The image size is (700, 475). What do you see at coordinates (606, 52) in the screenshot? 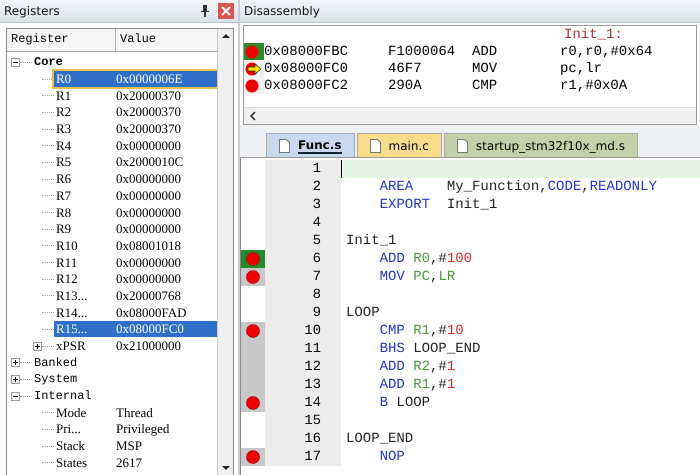
I see `operands: r0,r0,#0x64` at bounding box center [606, 52].